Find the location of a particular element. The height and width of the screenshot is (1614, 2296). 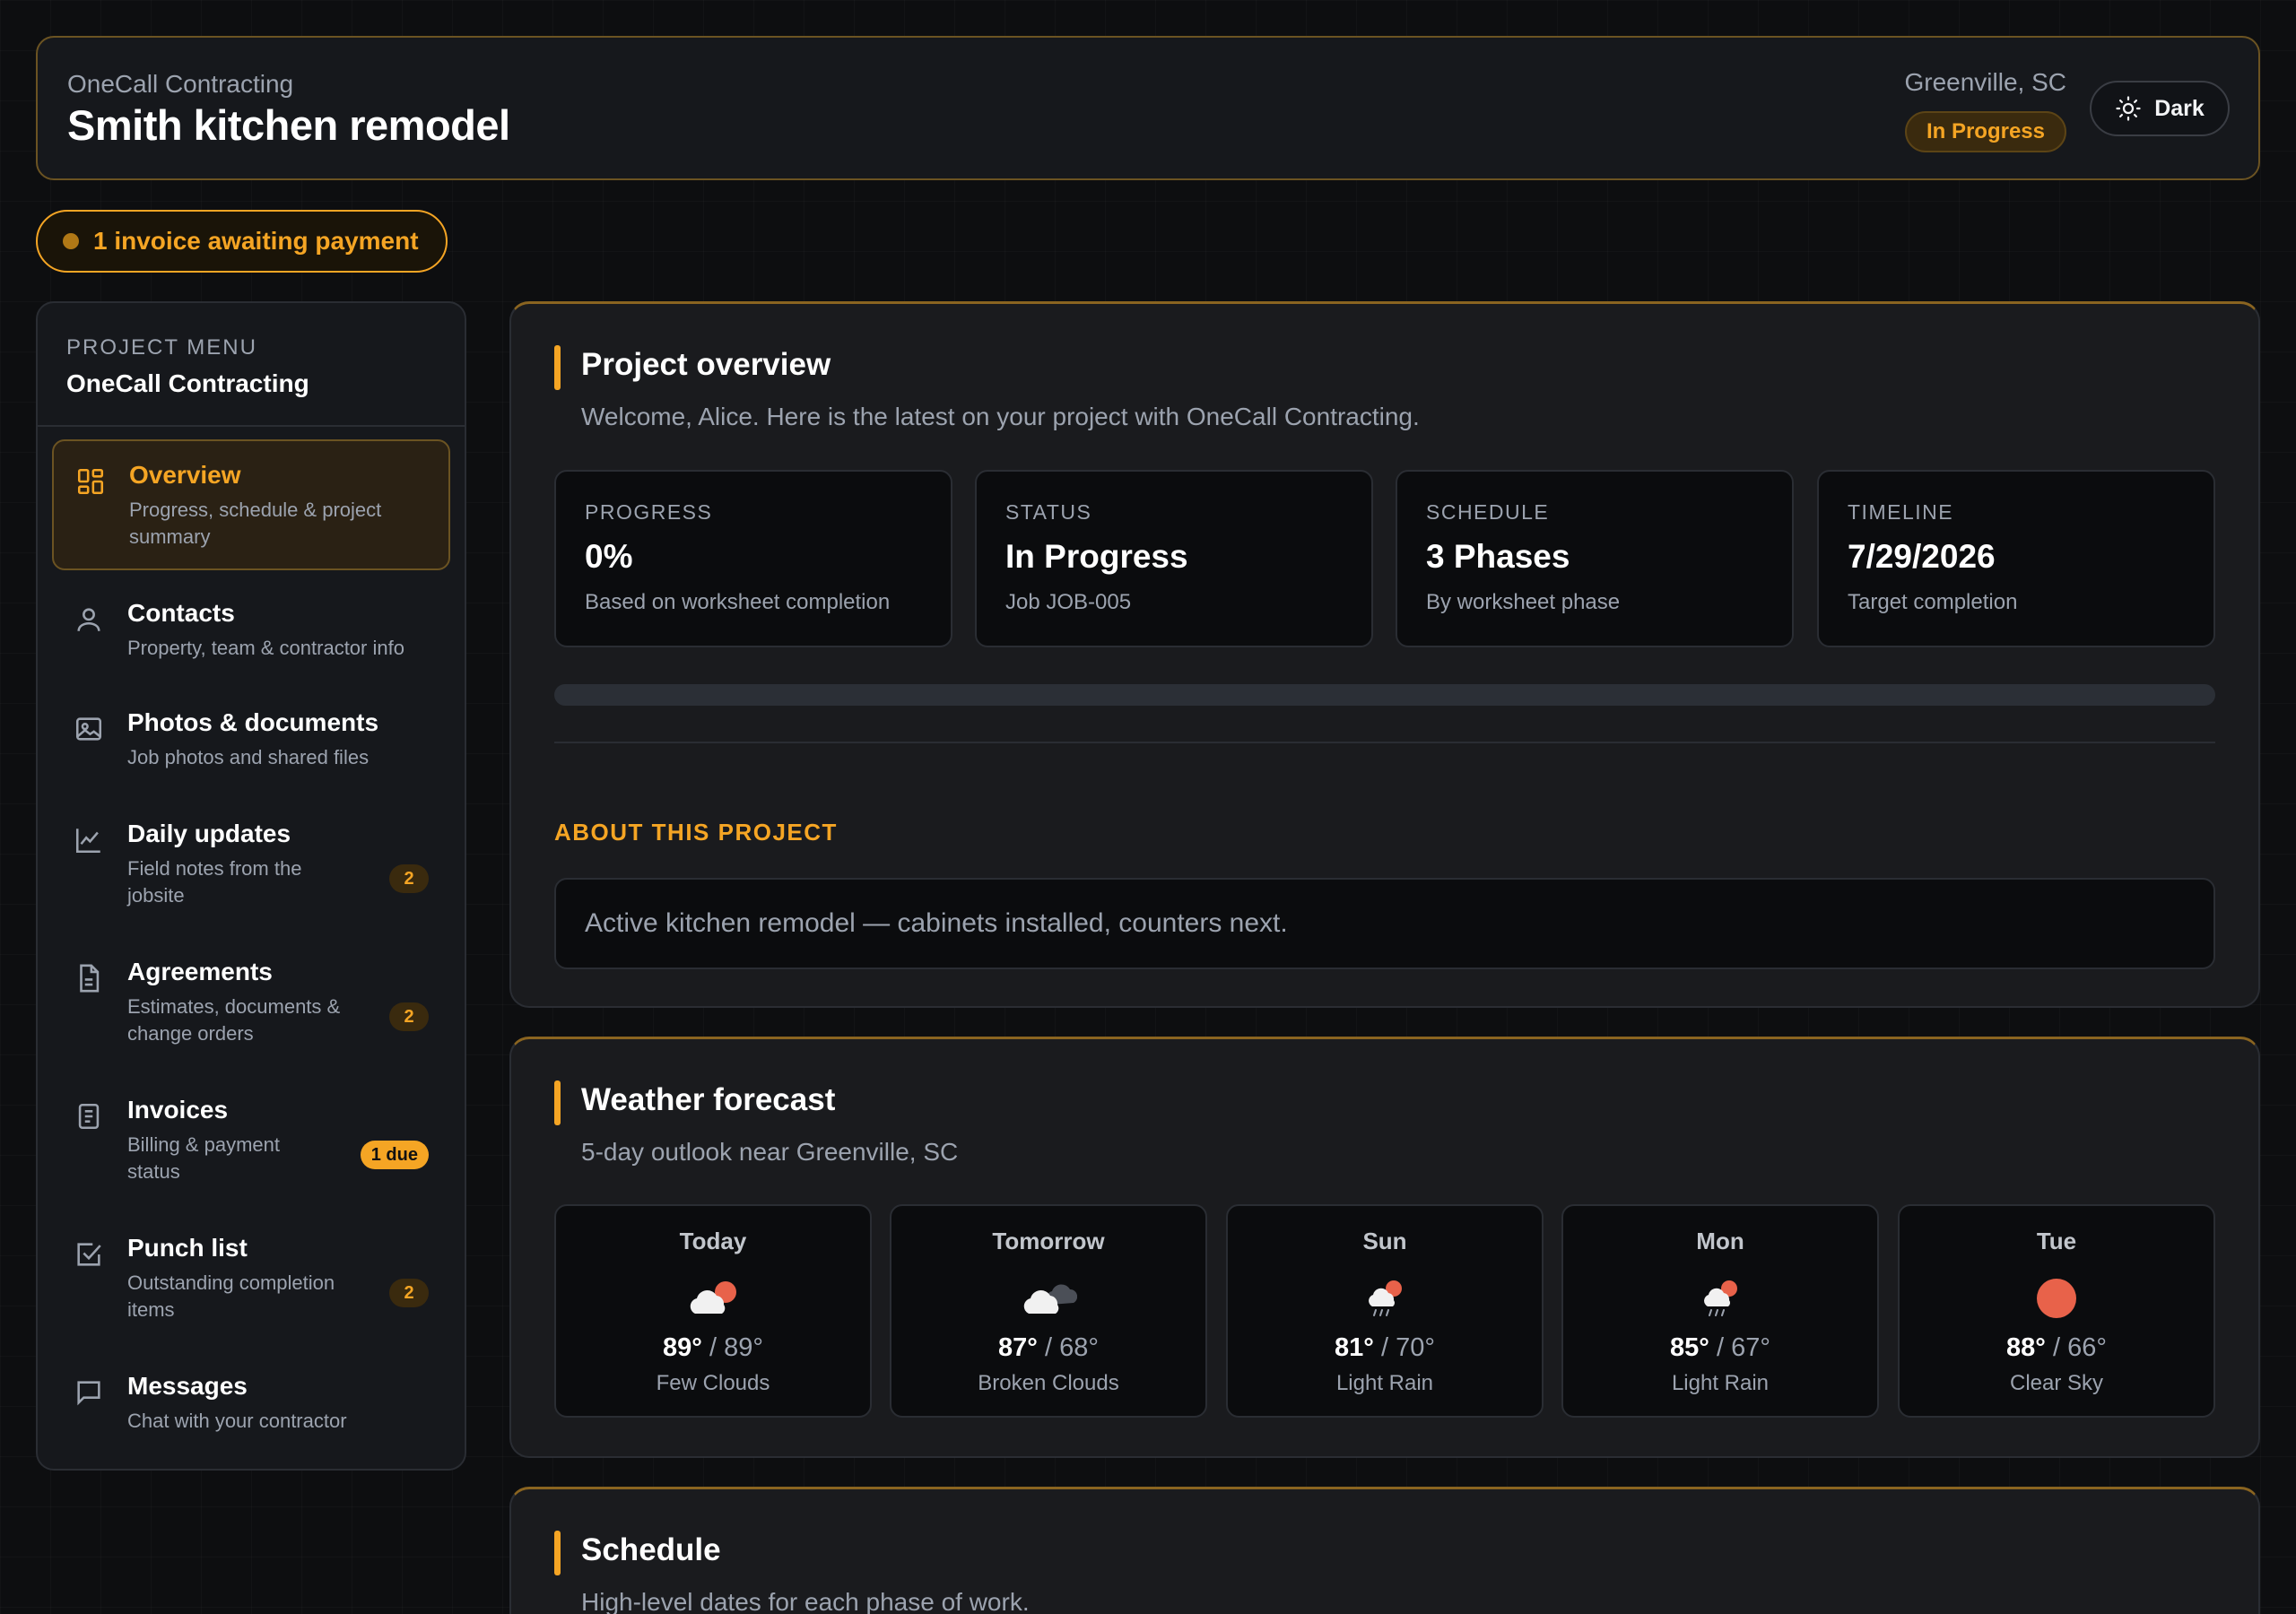

sidebar-item-invoices: Invoices Billing & payment status 1 due is located at coordinates (251, 1143).